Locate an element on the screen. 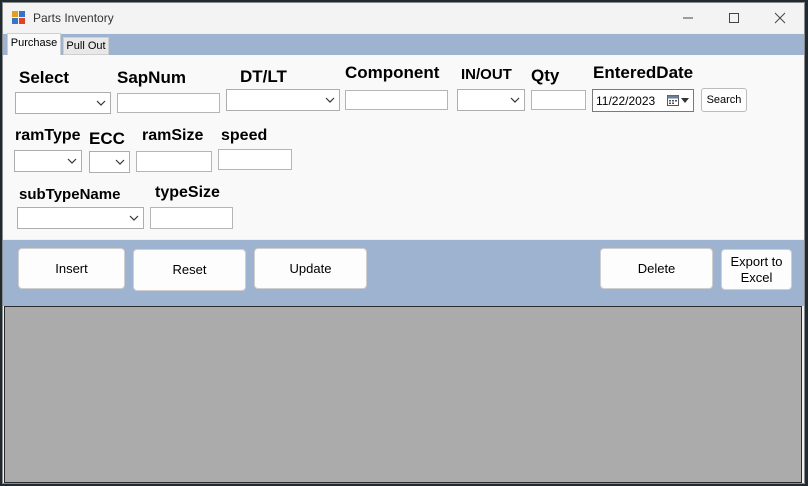  maximize-icon is located at coordinates (734, 18).